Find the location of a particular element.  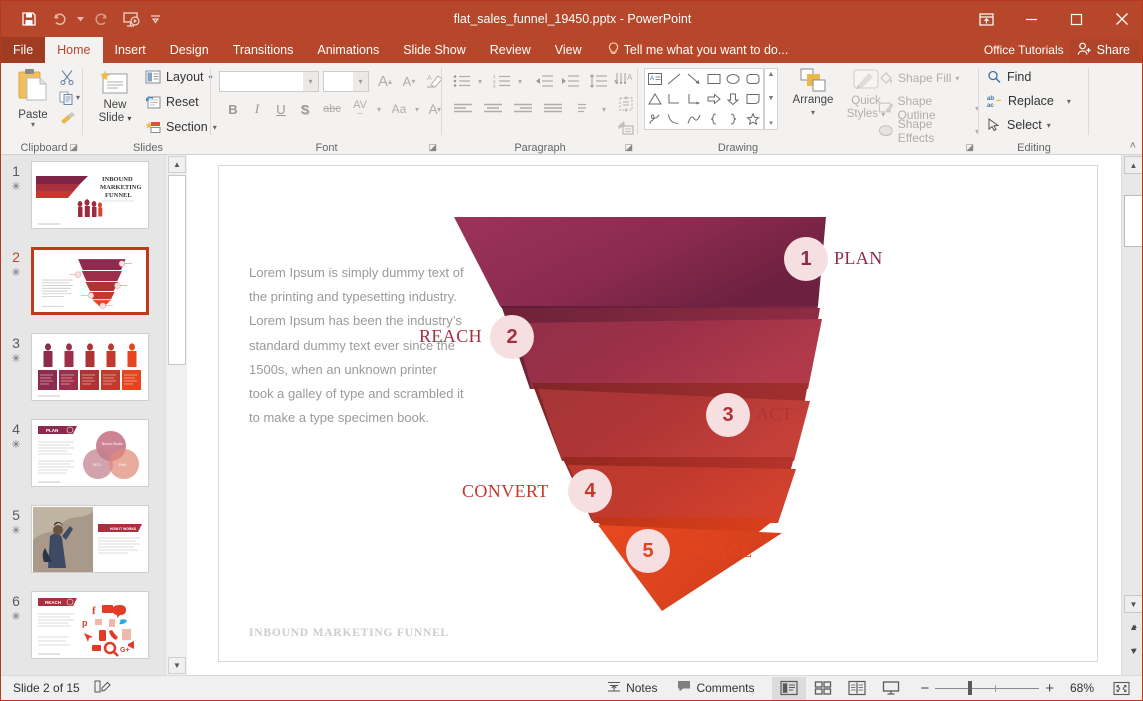

bullets-button is located at coordinates (462, 81).